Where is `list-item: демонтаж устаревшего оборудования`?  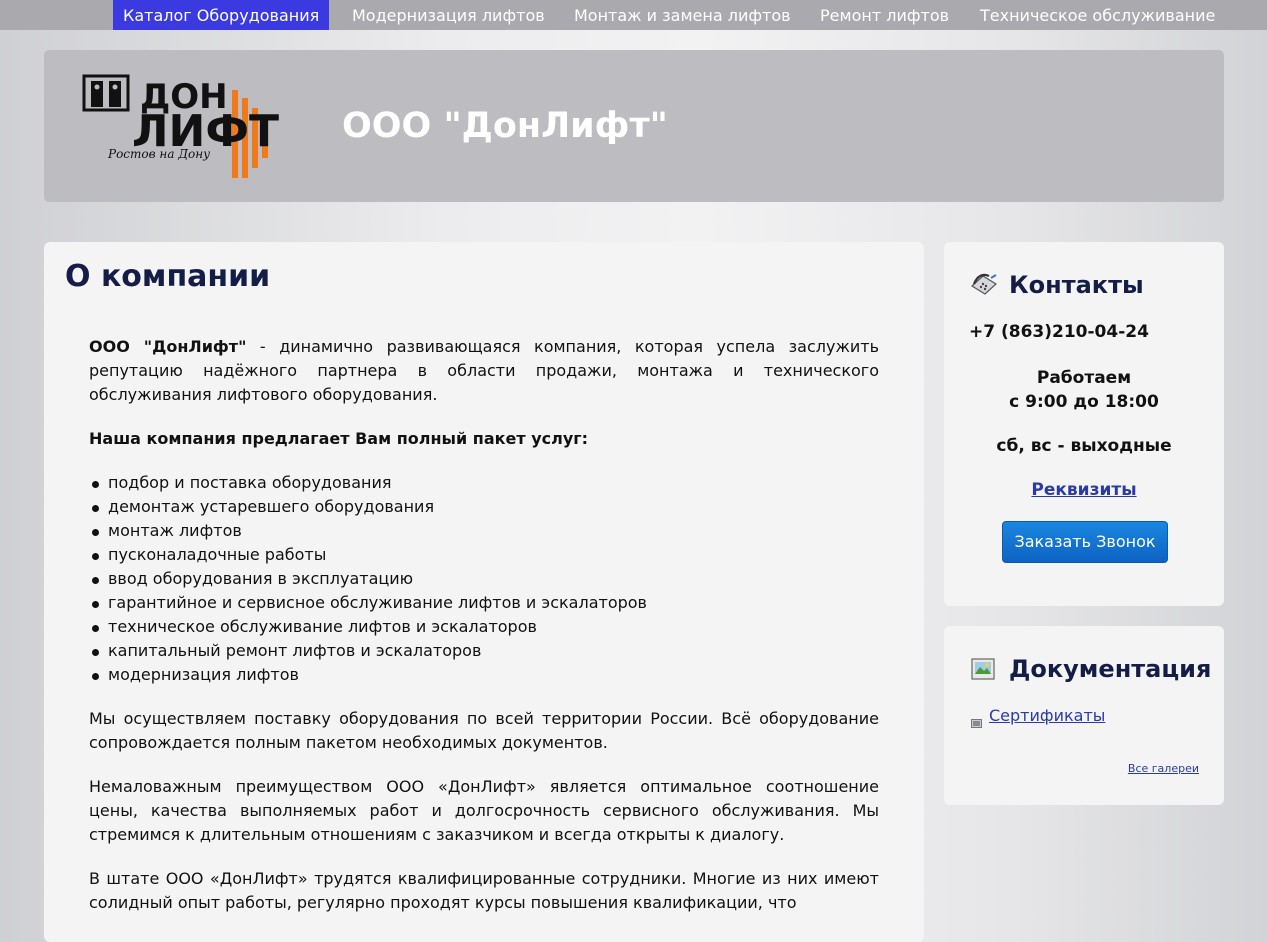
list-item: демонтаж устаревшего оборудования is located at coordinates (484, 507).